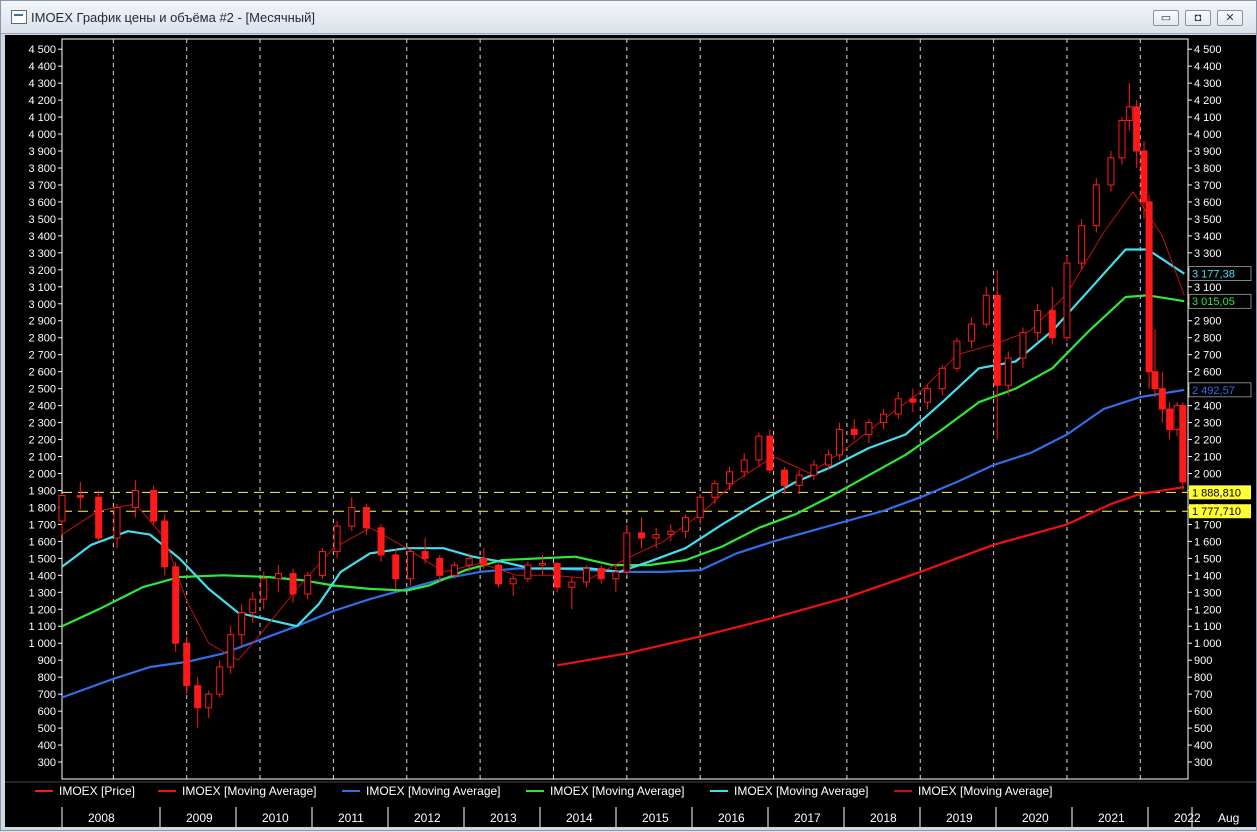  What do you see at coordinates (1208, 373) in the screenshot?
I see `y-tick-label-right: 2 600` at bounding box center [1208, 373].